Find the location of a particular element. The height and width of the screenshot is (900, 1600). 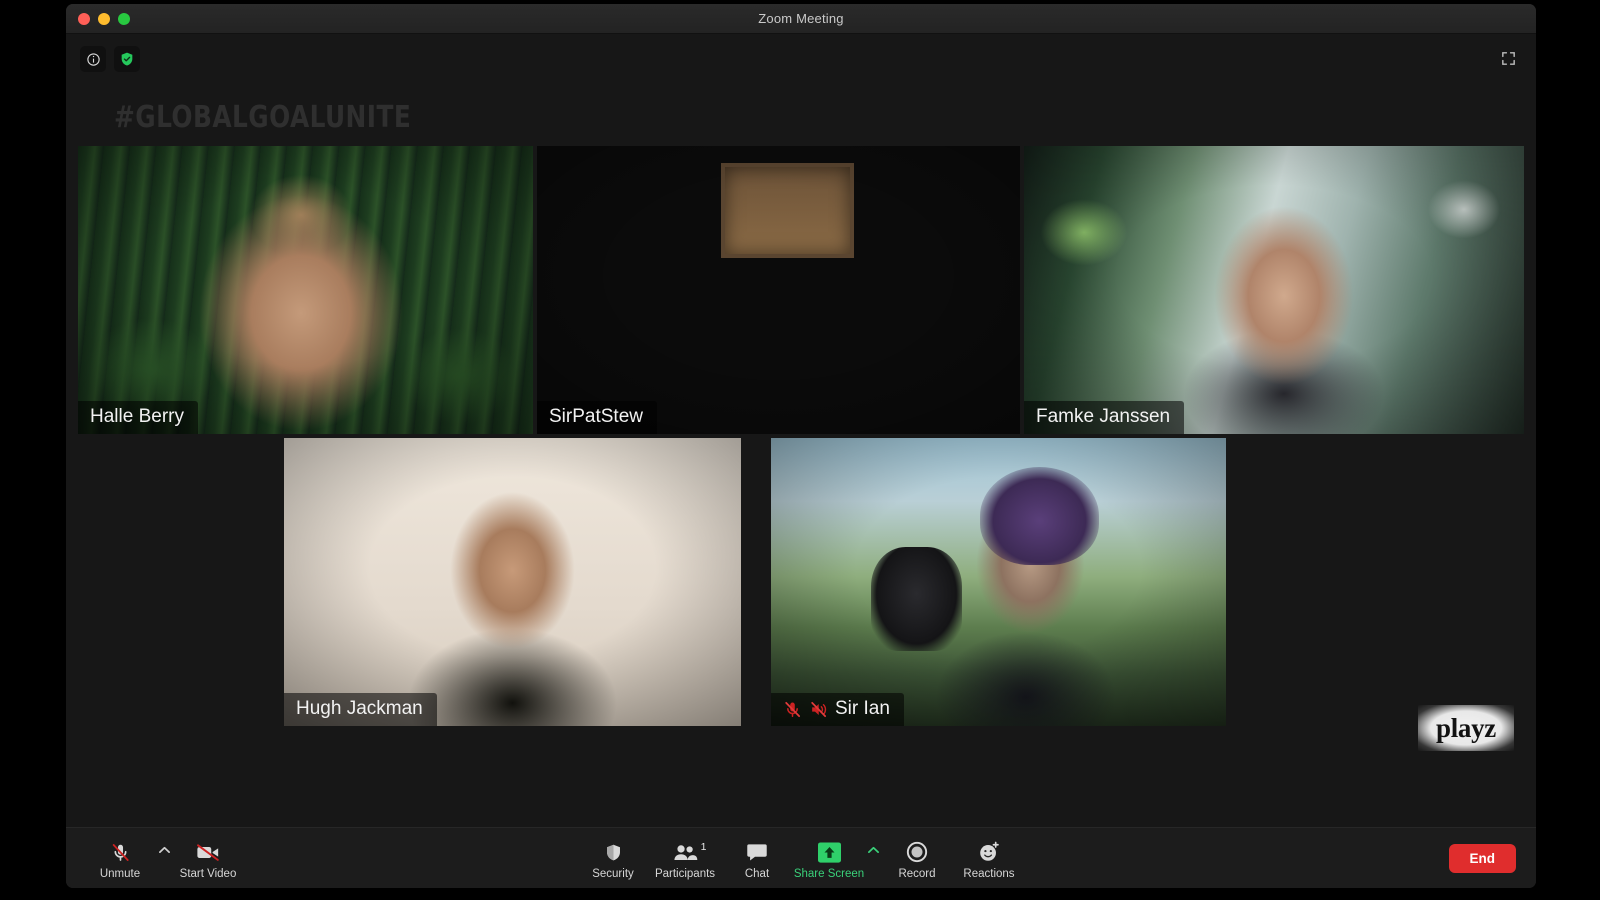

participant-name-chip: SirPatStew is located at coordinates (597, 417).